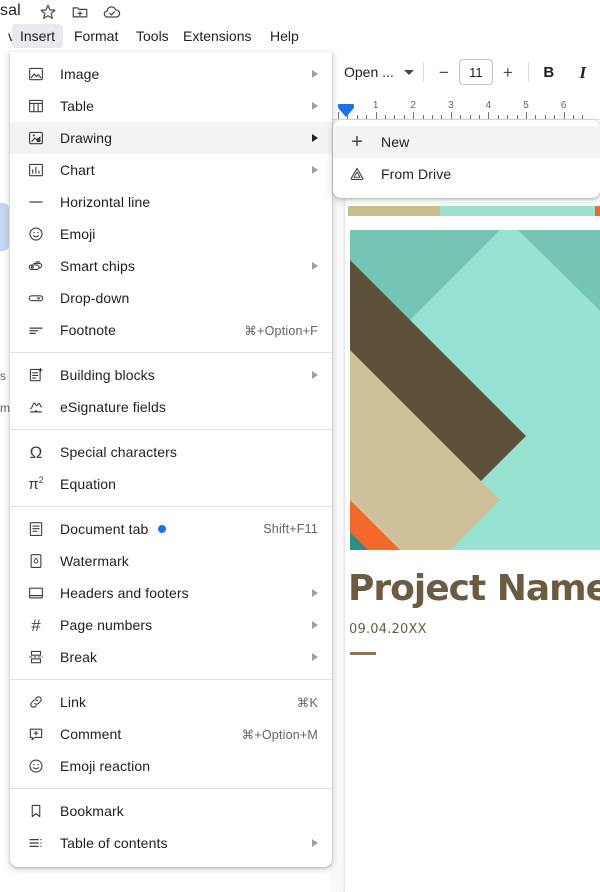  Describe the element at coordinates (36, 407) in the screenshot. I see `esignature-icon` at that location.